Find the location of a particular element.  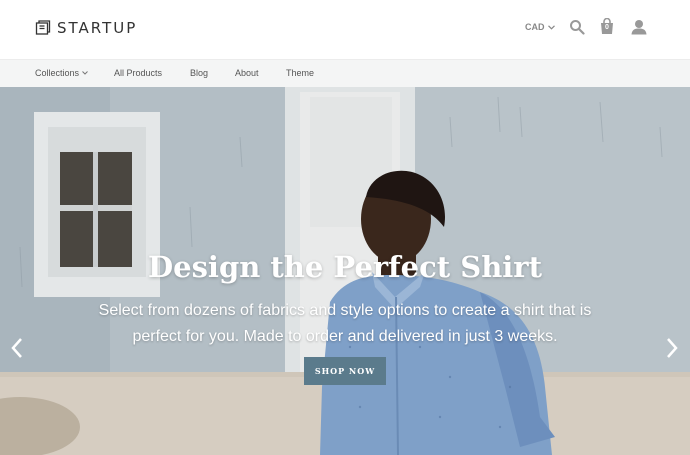

site-header: STARTUP CAD 0 is located at coordinates (345, 29).